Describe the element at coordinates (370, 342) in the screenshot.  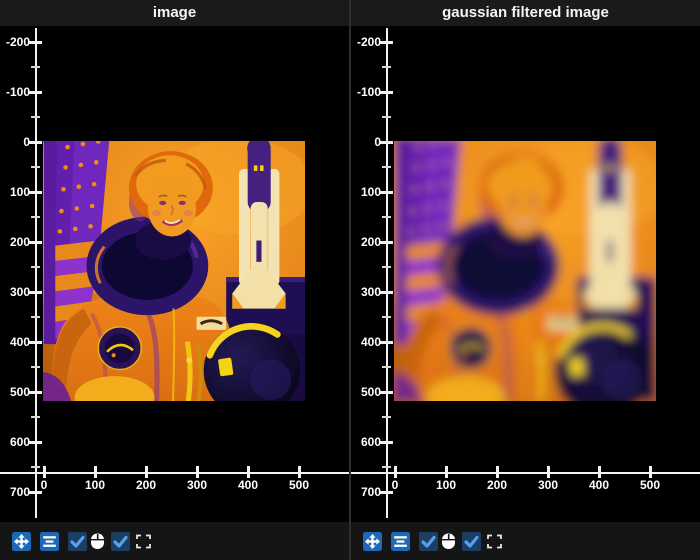
I see `y-tick-label: 400` at that location.